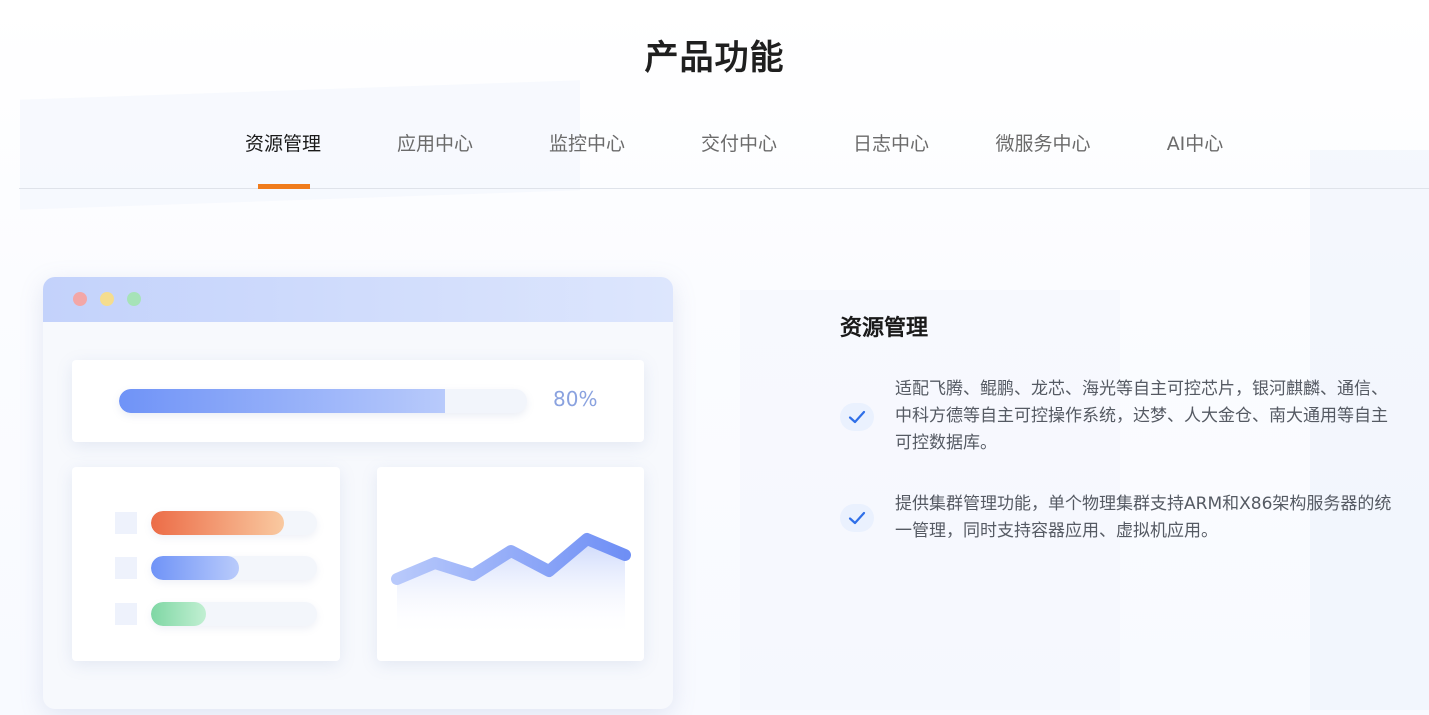  Describe the element at coordinates (891, 159) in the screenshot. I see `tab-log-center: 日志中心` at that location.